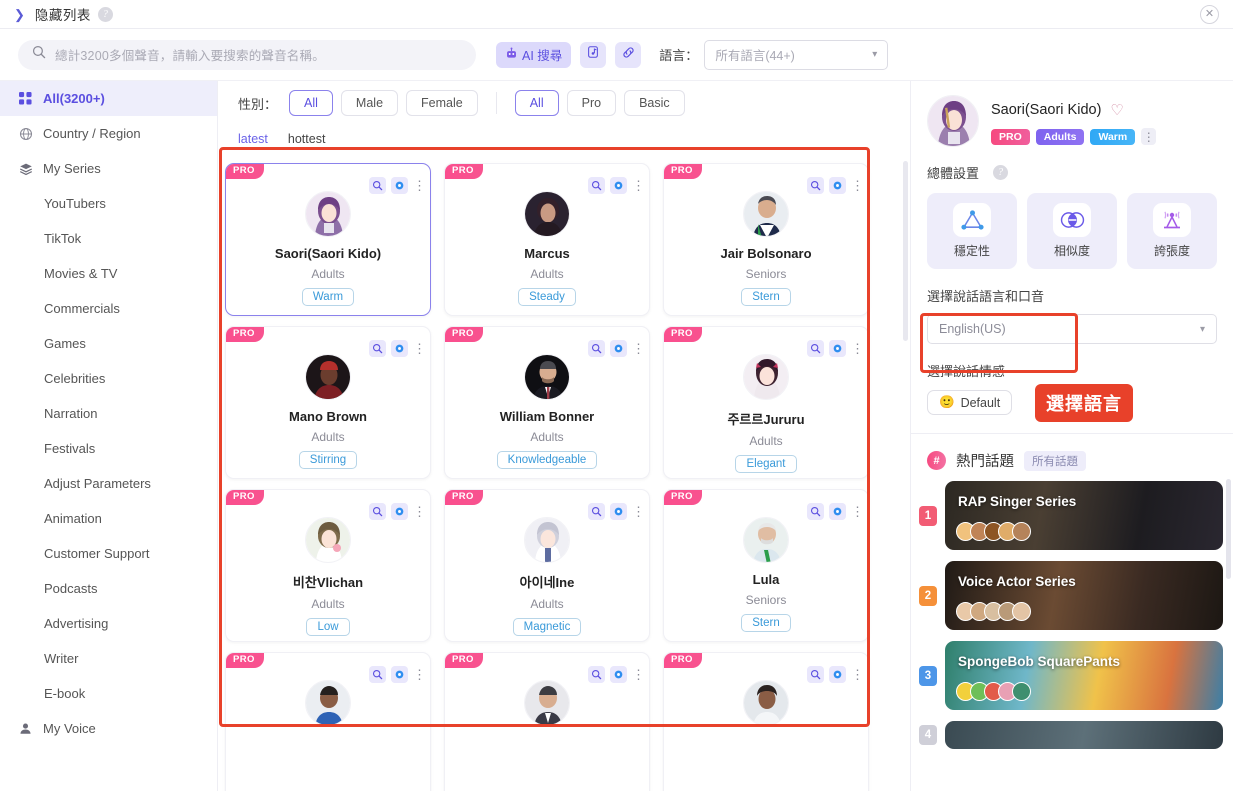 This screenshot has width=1233, height=791. Describe the element at coordinates (74, 98) in the screenshot. I see `sidebar-item-label: All(3200+)` at that location.